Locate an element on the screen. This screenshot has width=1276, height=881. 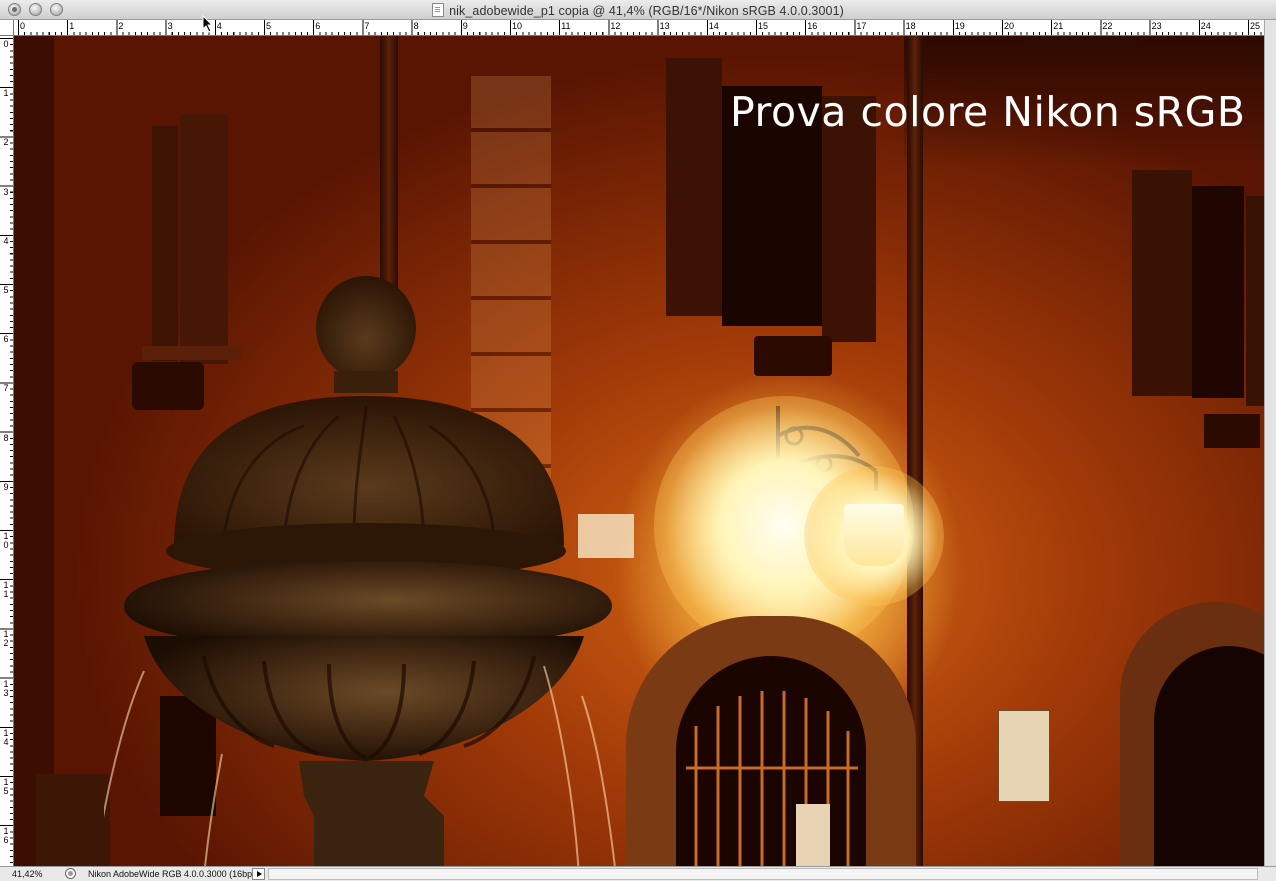
mouse-cursor-icon is located at coordinates (208, 24).